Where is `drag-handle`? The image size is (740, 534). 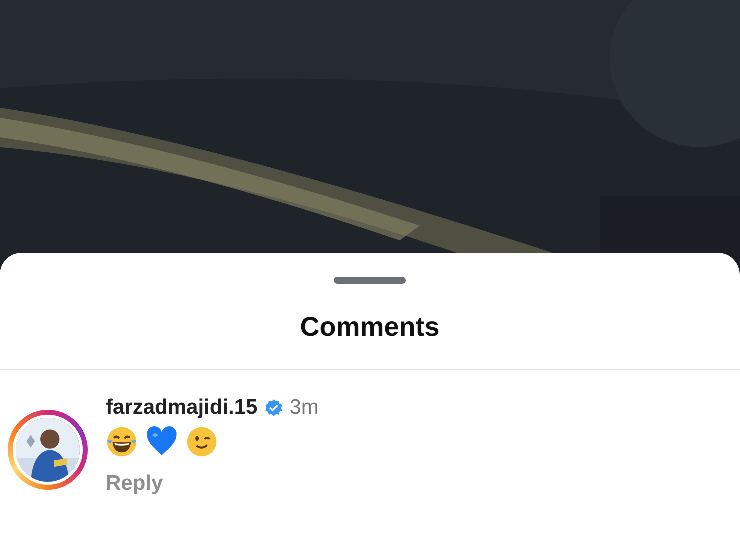 drag-handle is located at coordinates (370, 280).